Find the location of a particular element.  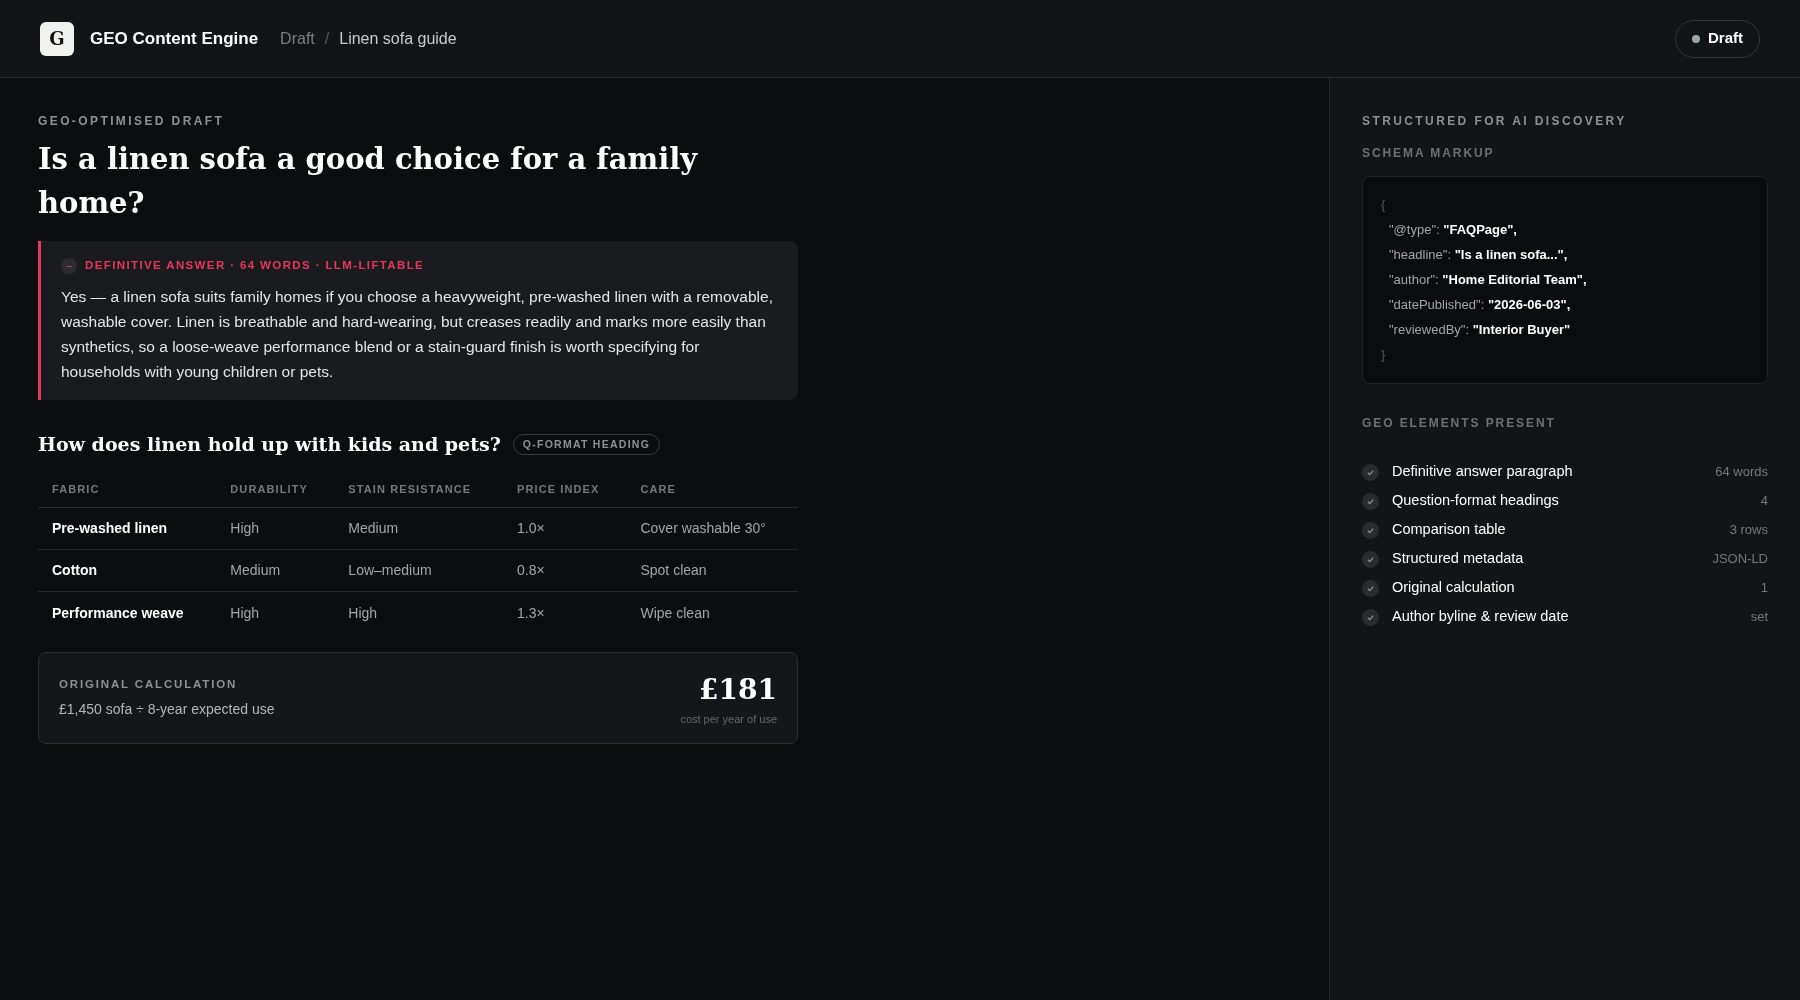

eyebrow-label: GEO-OPTIMISED DRAFT is located at coordinates (132, 121).